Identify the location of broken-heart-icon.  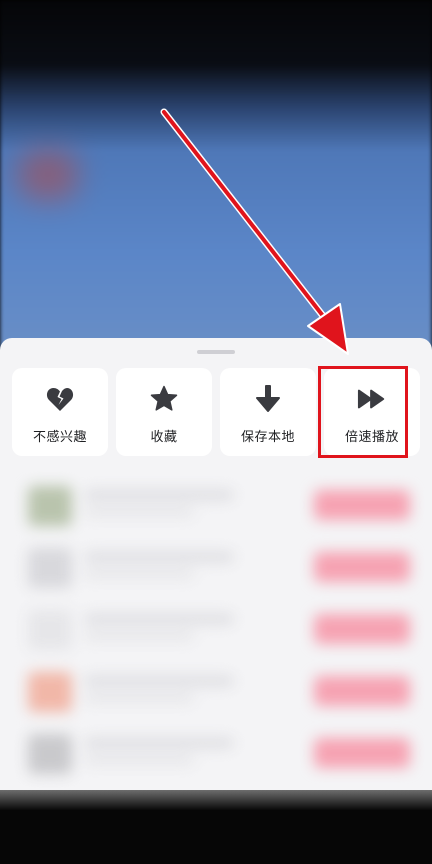
(60, 399).